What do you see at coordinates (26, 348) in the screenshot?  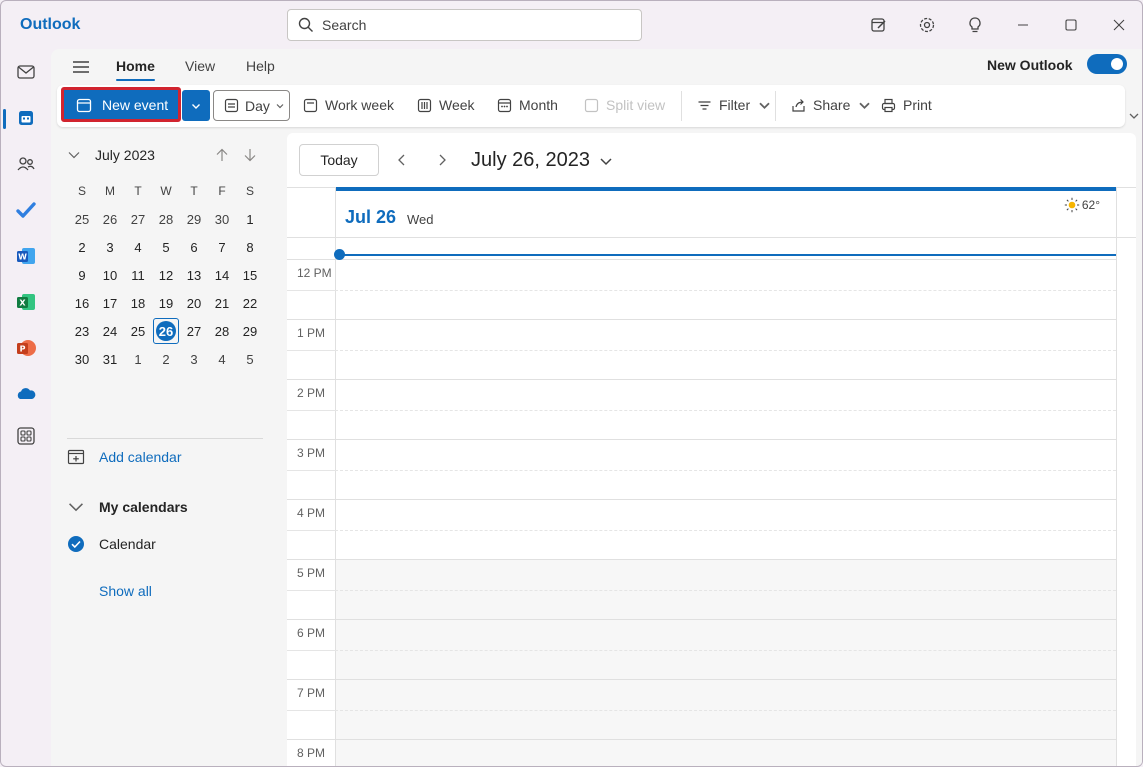 I see `powerpoint-icon: P` at bounding box center [26, 348].